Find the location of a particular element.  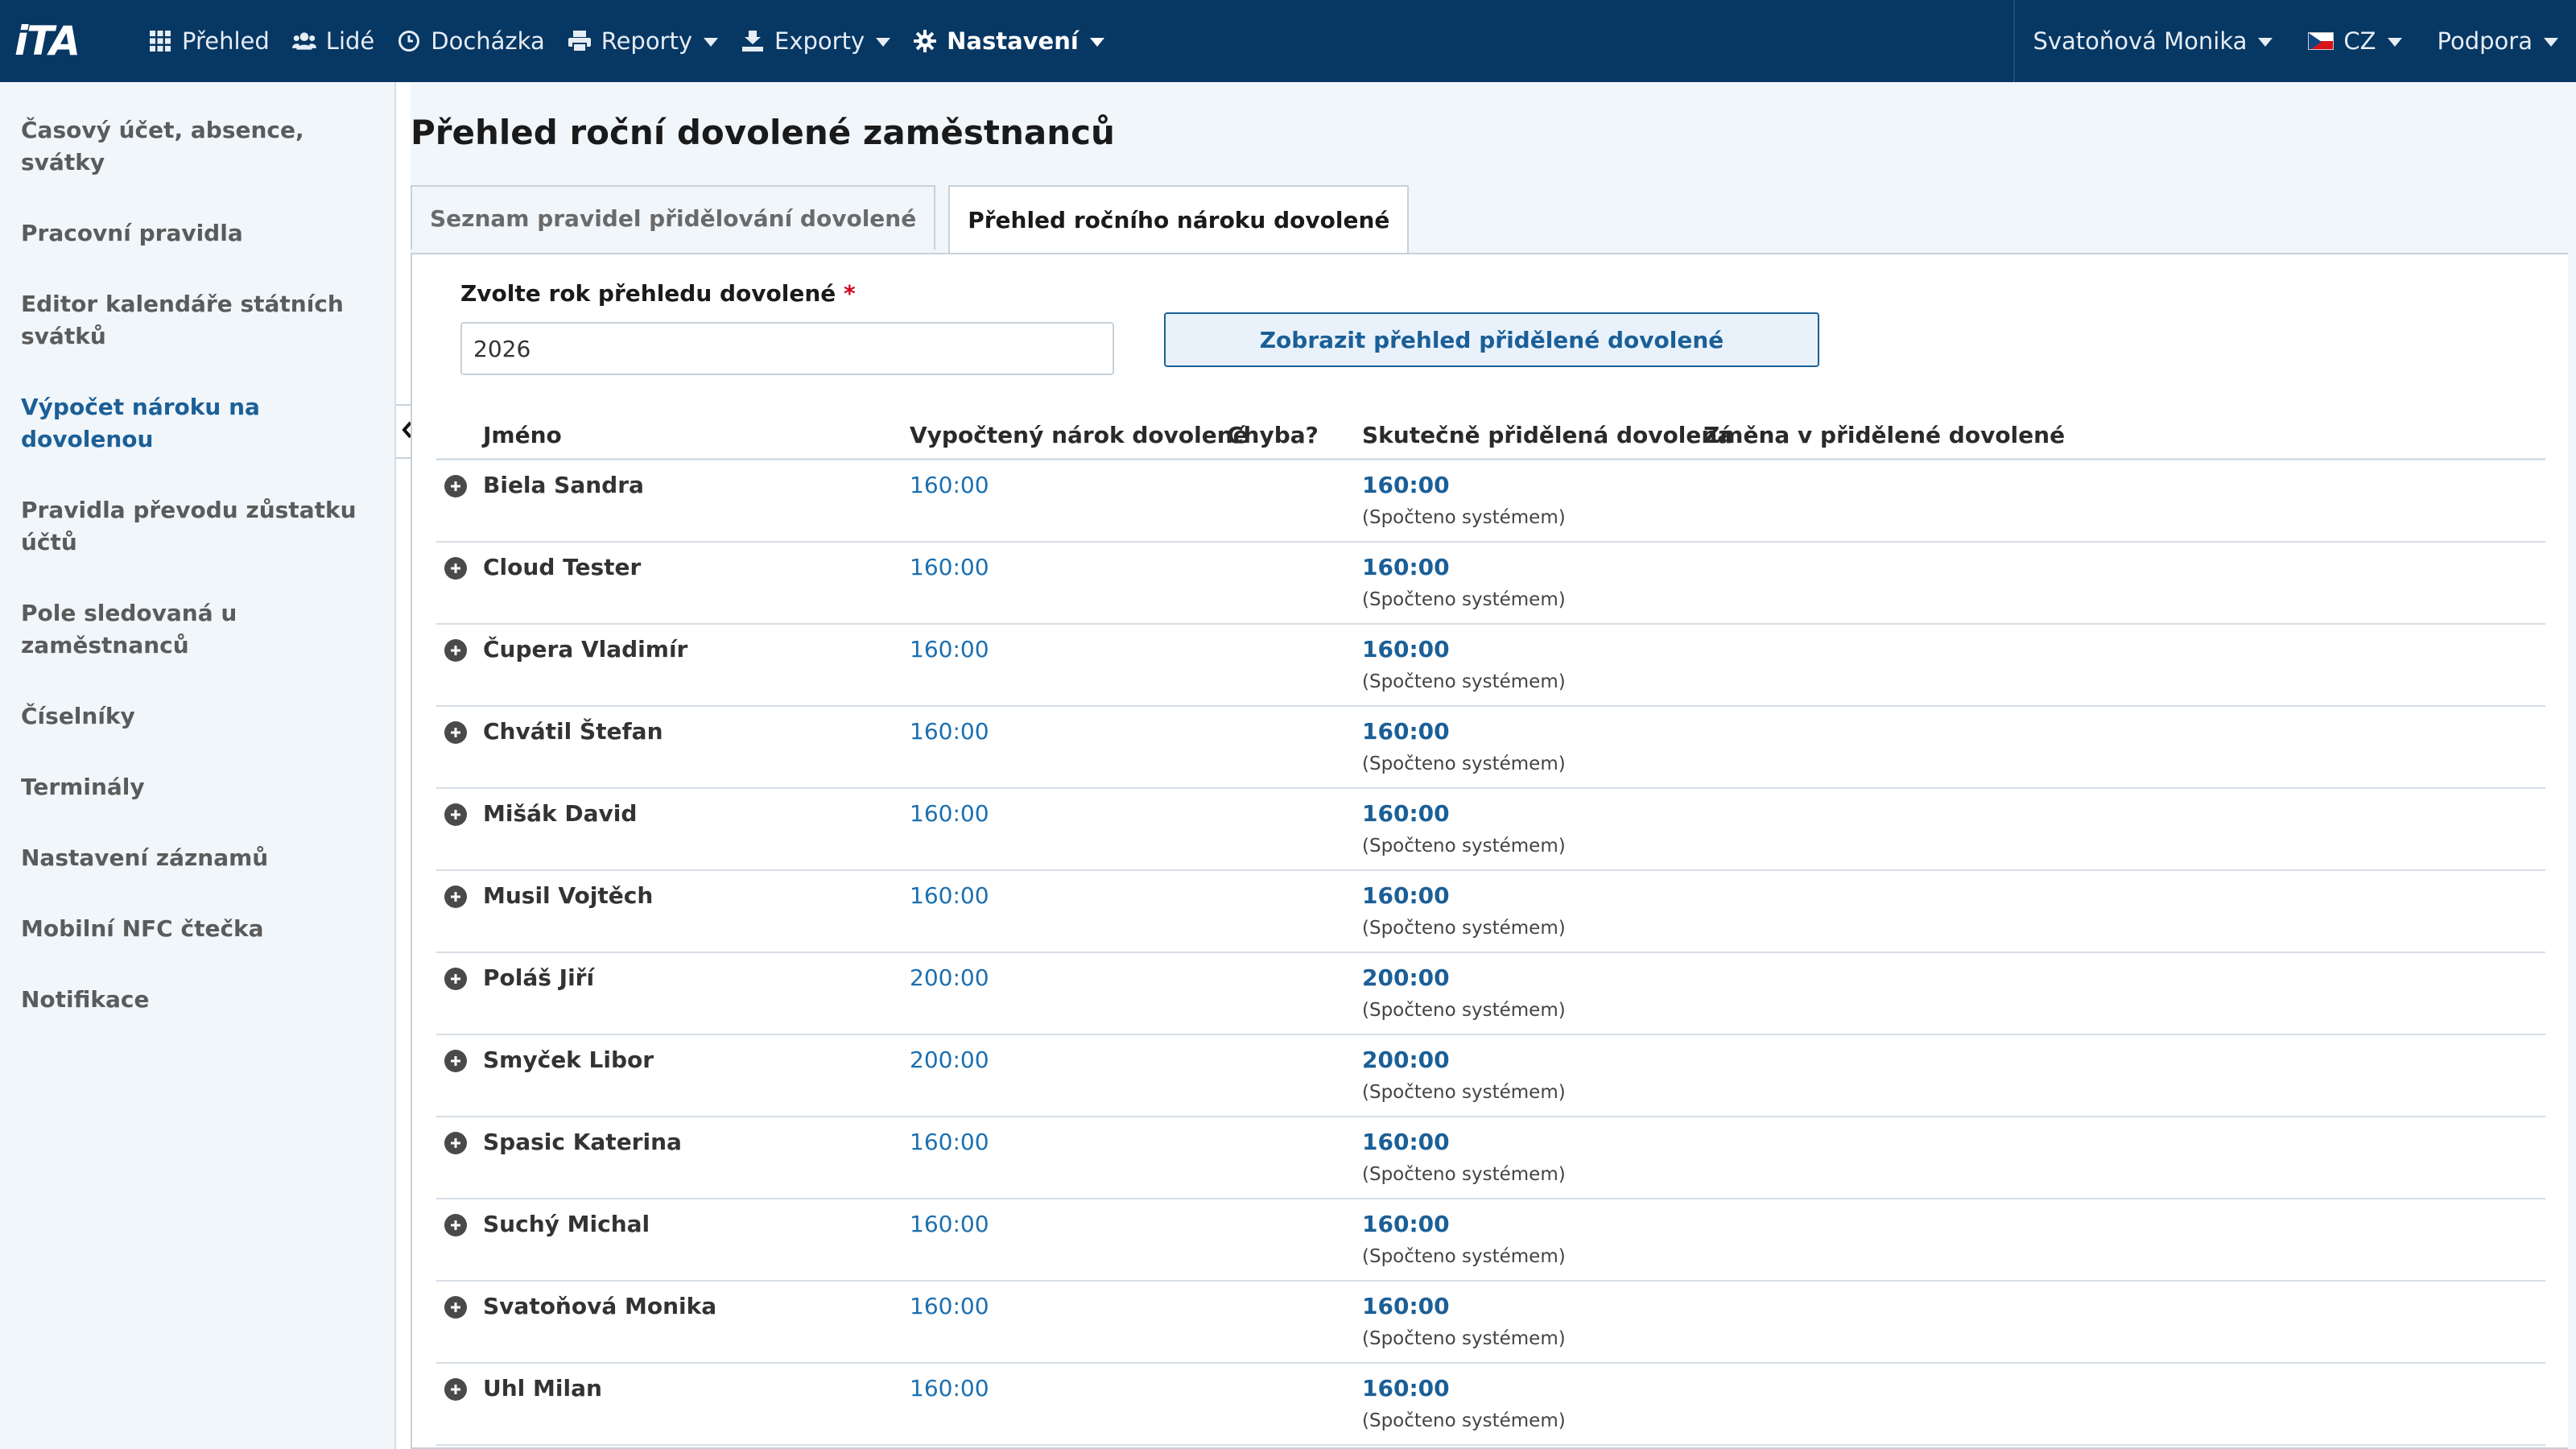

grid-icon is located at coordinates (160, 41).